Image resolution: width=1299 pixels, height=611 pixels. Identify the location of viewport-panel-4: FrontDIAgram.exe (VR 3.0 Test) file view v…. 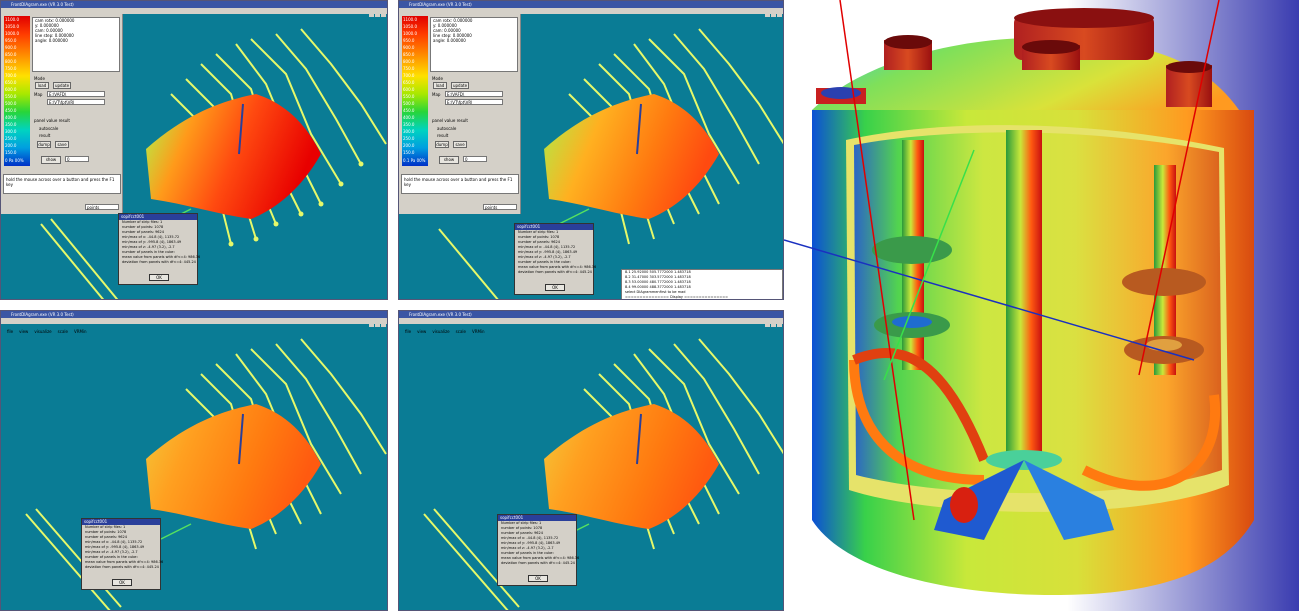
(591, 460).